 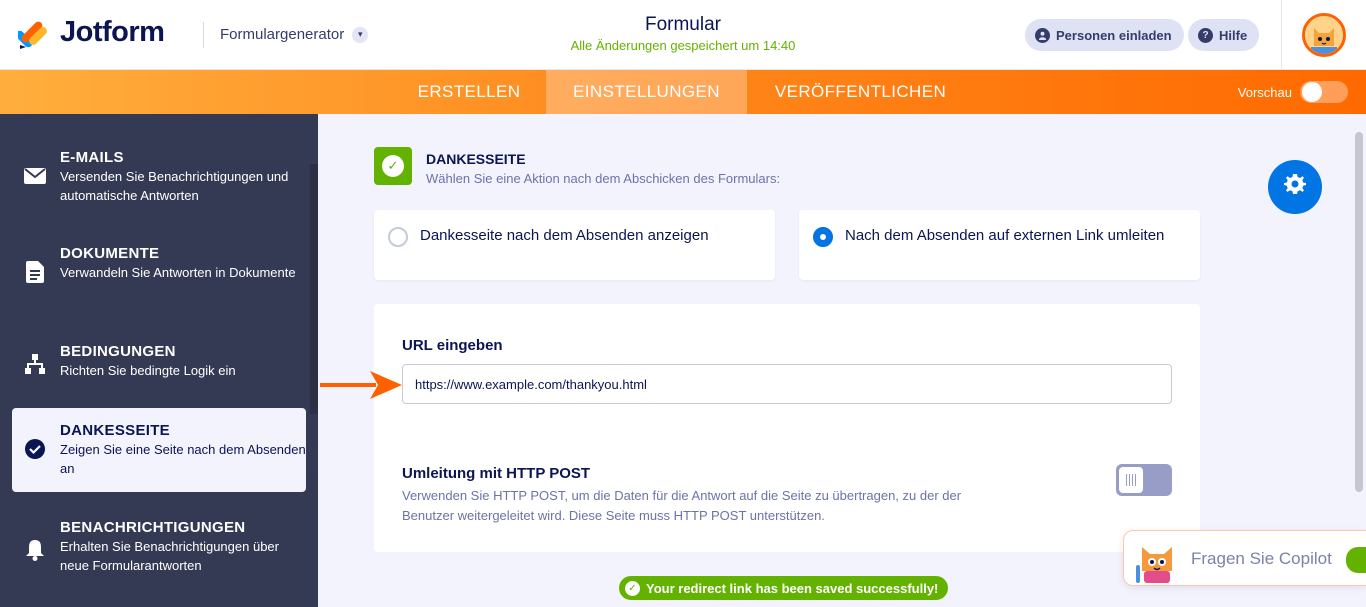 I want to click on tab-veroeffentlichen: VERÖFFENTLICHEN, so click(x=860, y=92).